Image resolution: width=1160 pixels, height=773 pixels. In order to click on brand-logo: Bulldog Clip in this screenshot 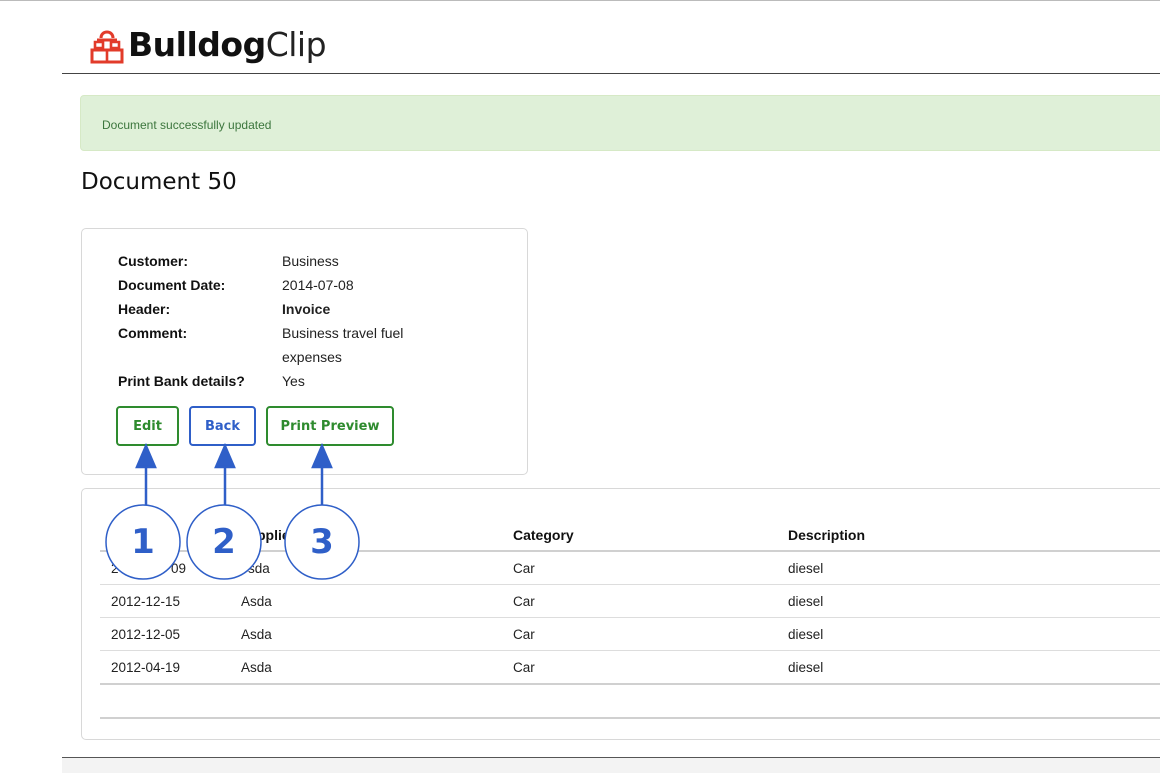, I will do `click(207, 44)`.